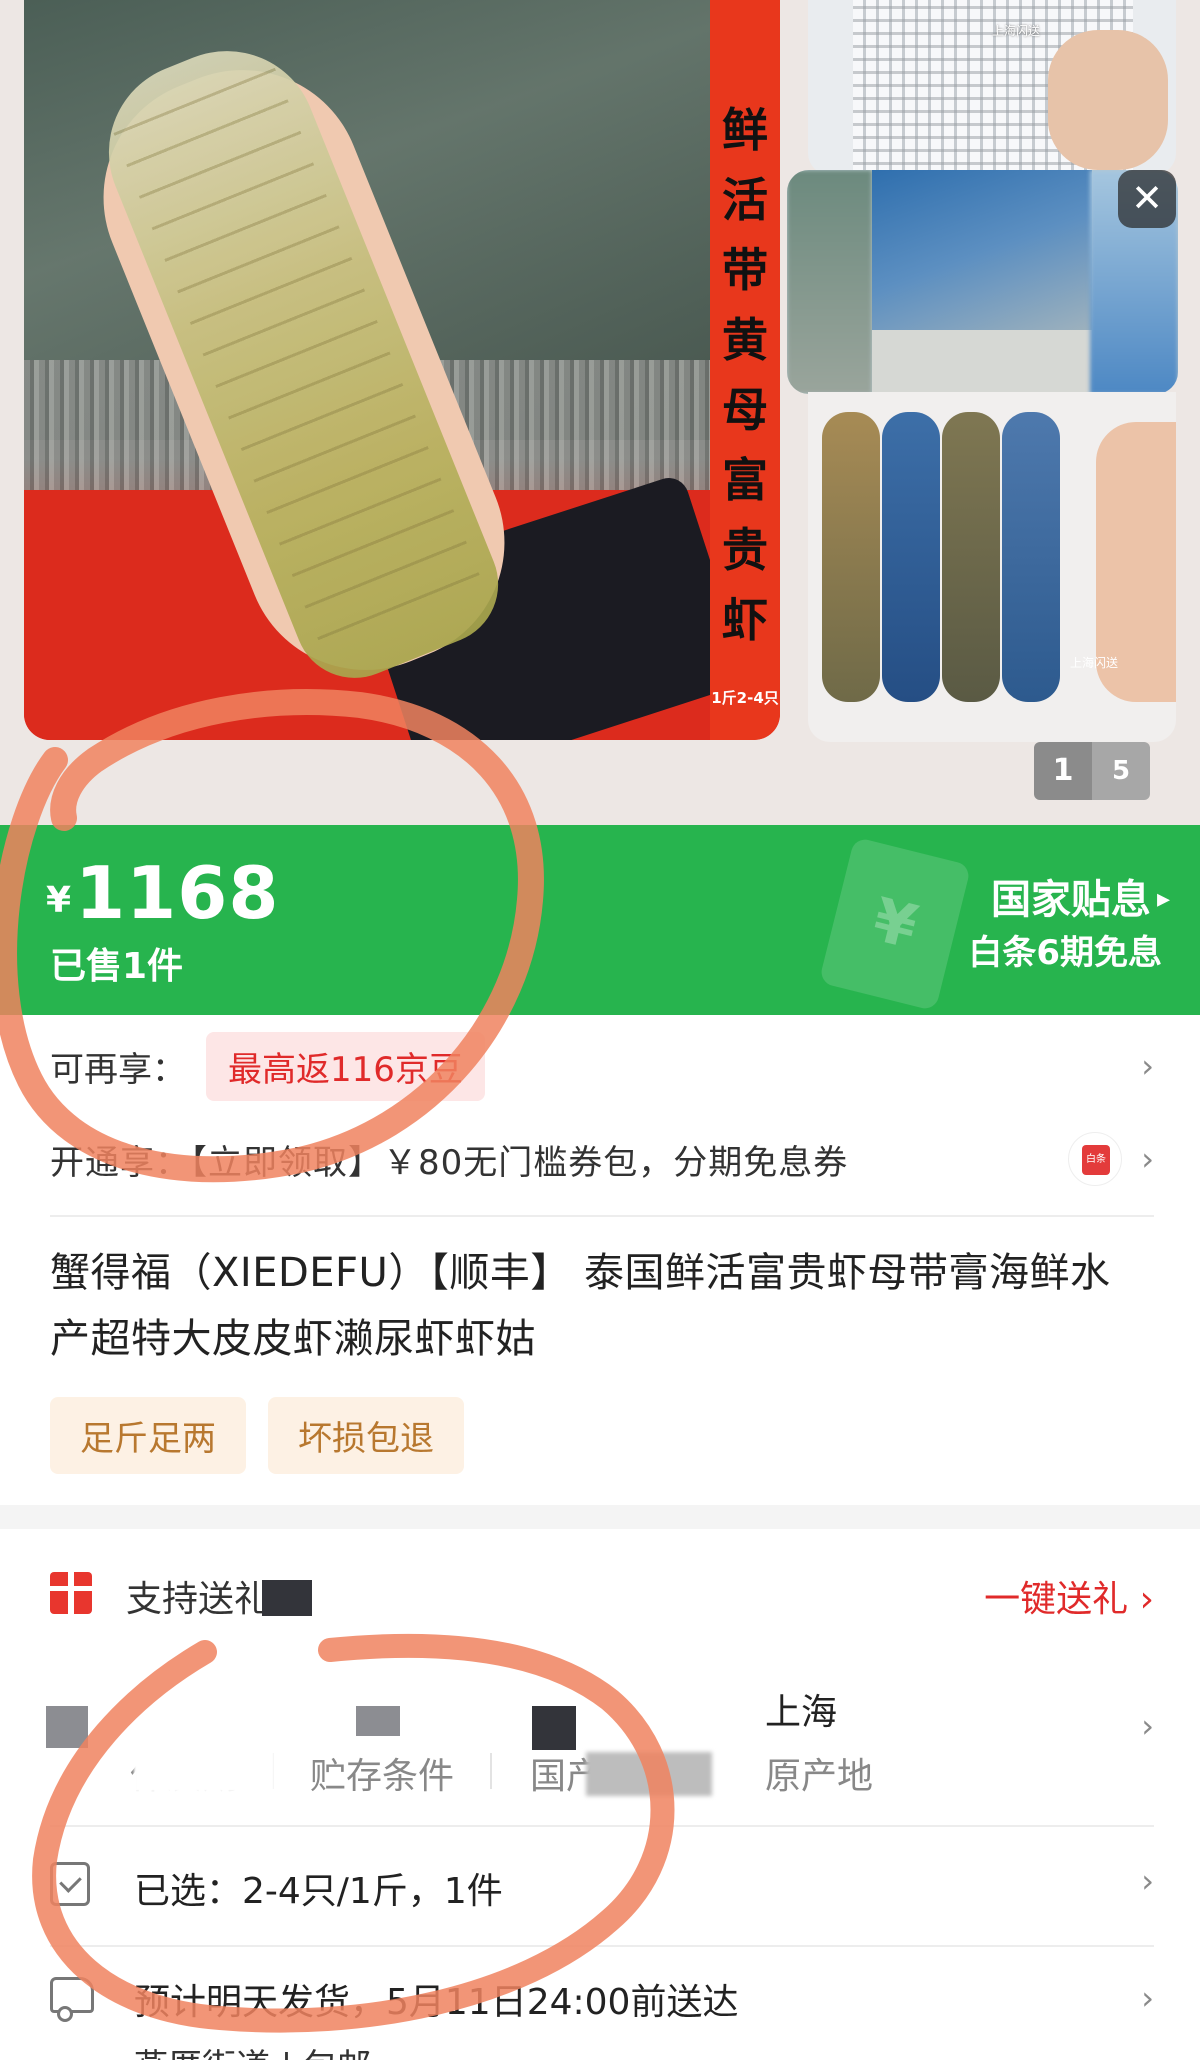 This screenshot has width=1200, height=2060. What do you see at coordinates (366, 1435) in the screenshot?
I see `service-tag: 坏损包退` at bounding box center [366, 1435].